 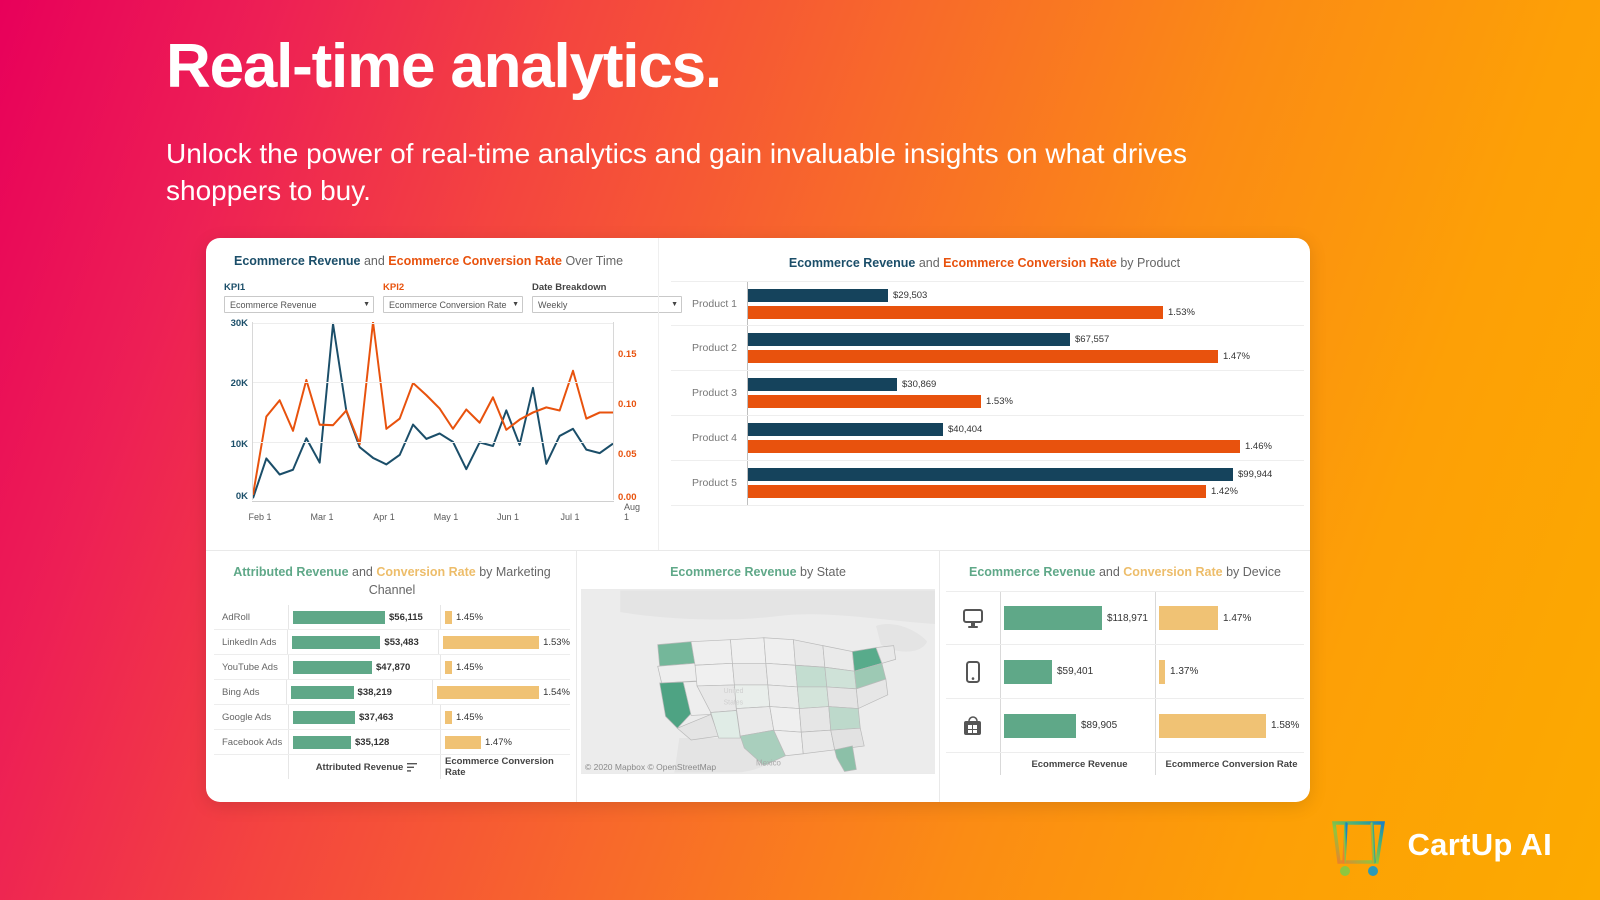 I want to click on device-rate-value: 1.37%, so click(x=1184, y=672).